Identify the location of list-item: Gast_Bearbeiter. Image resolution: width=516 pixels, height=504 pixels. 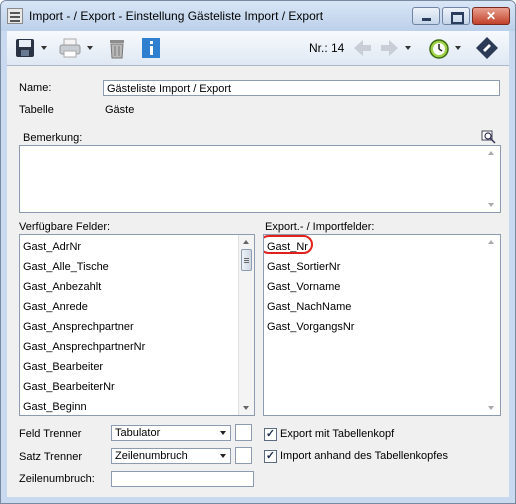
(82, 367).